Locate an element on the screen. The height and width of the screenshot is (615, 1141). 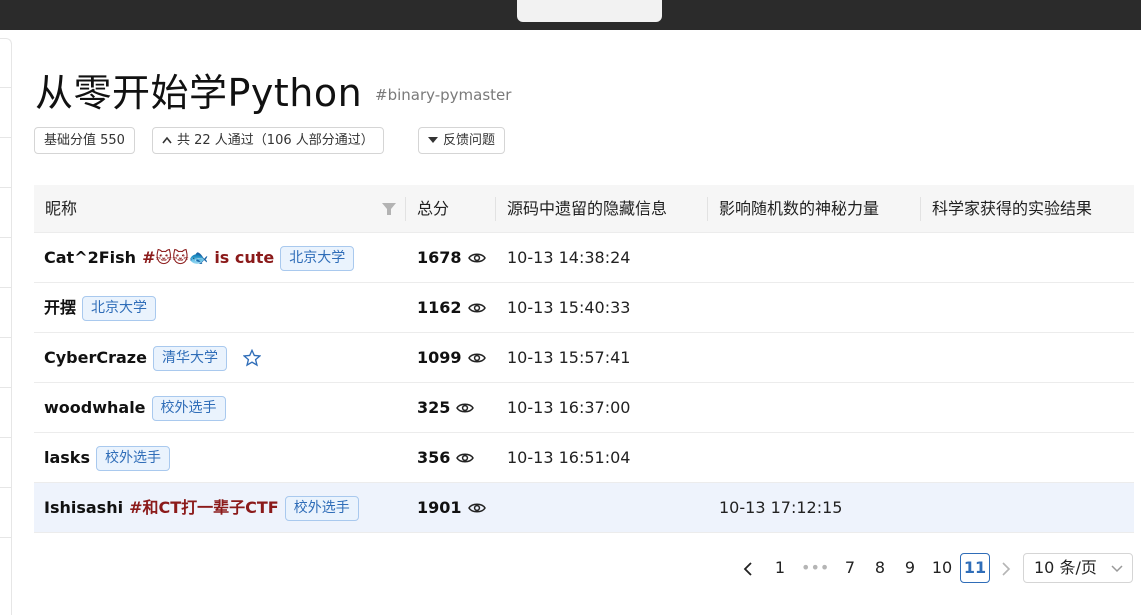
nickname-cell: lasks 校外选手 is located at coordinates (107, 458).